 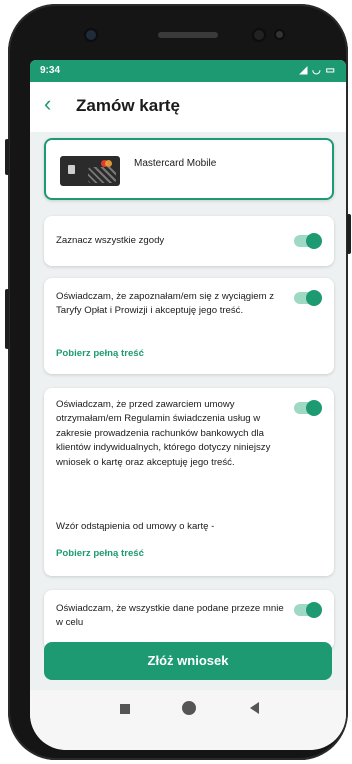 I want to click on consent-toggle-all, so click(x=308, y=241).